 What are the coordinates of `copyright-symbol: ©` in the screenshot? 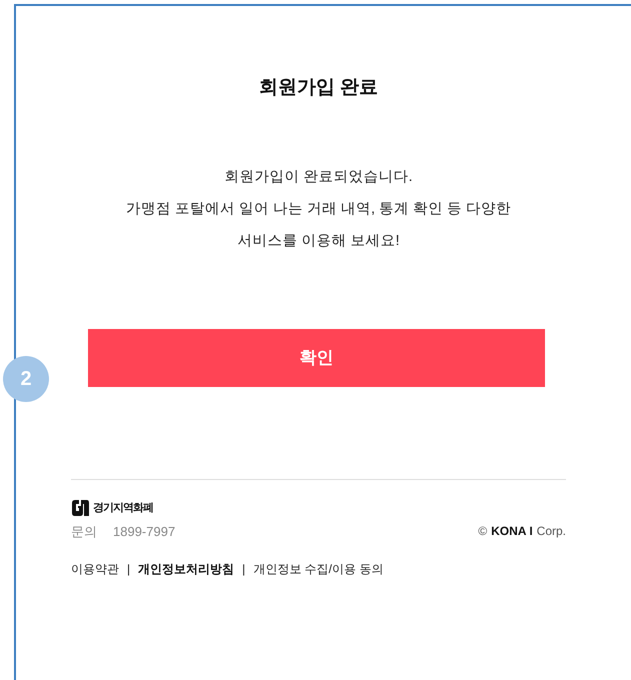 It's located at (483, 531).